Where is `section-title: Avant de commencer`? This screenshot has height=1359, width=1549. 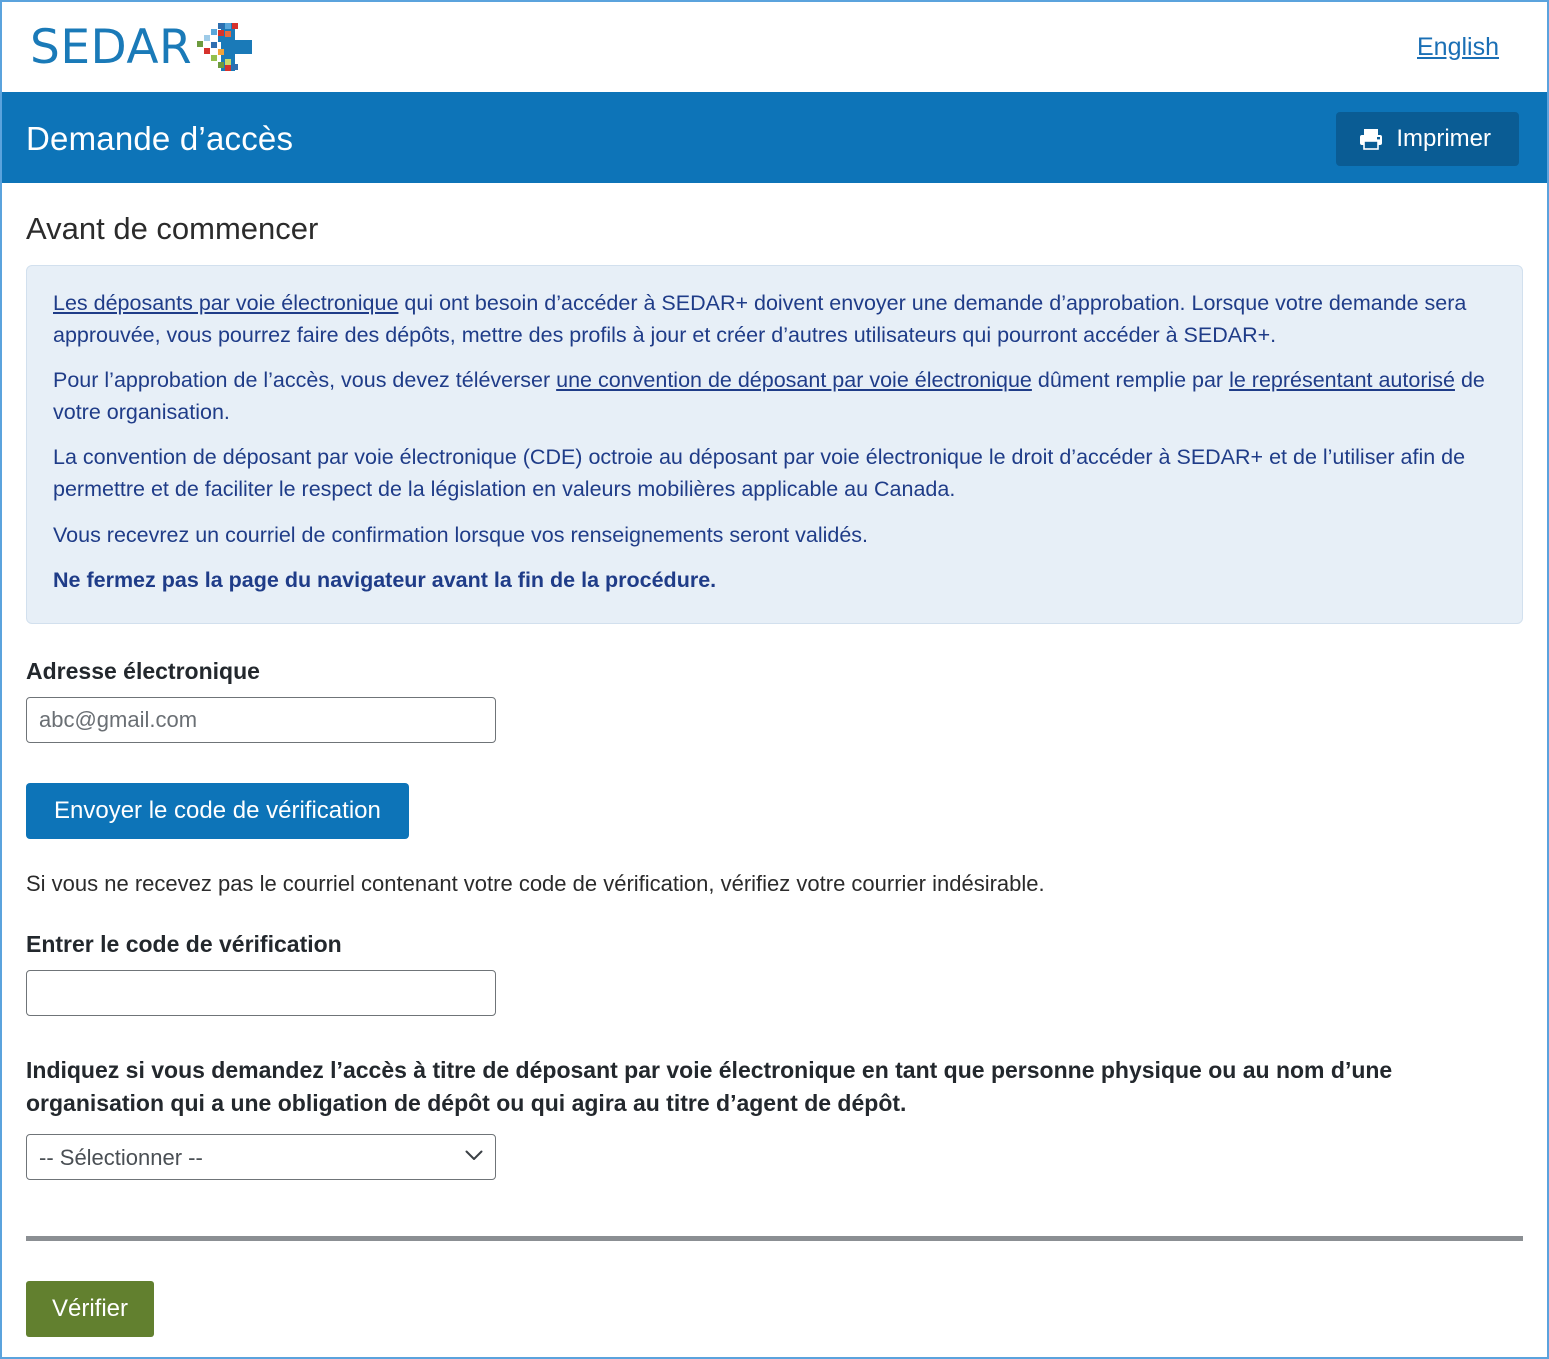 section-title: Avant de commencer is located at coordinates (172, 228).